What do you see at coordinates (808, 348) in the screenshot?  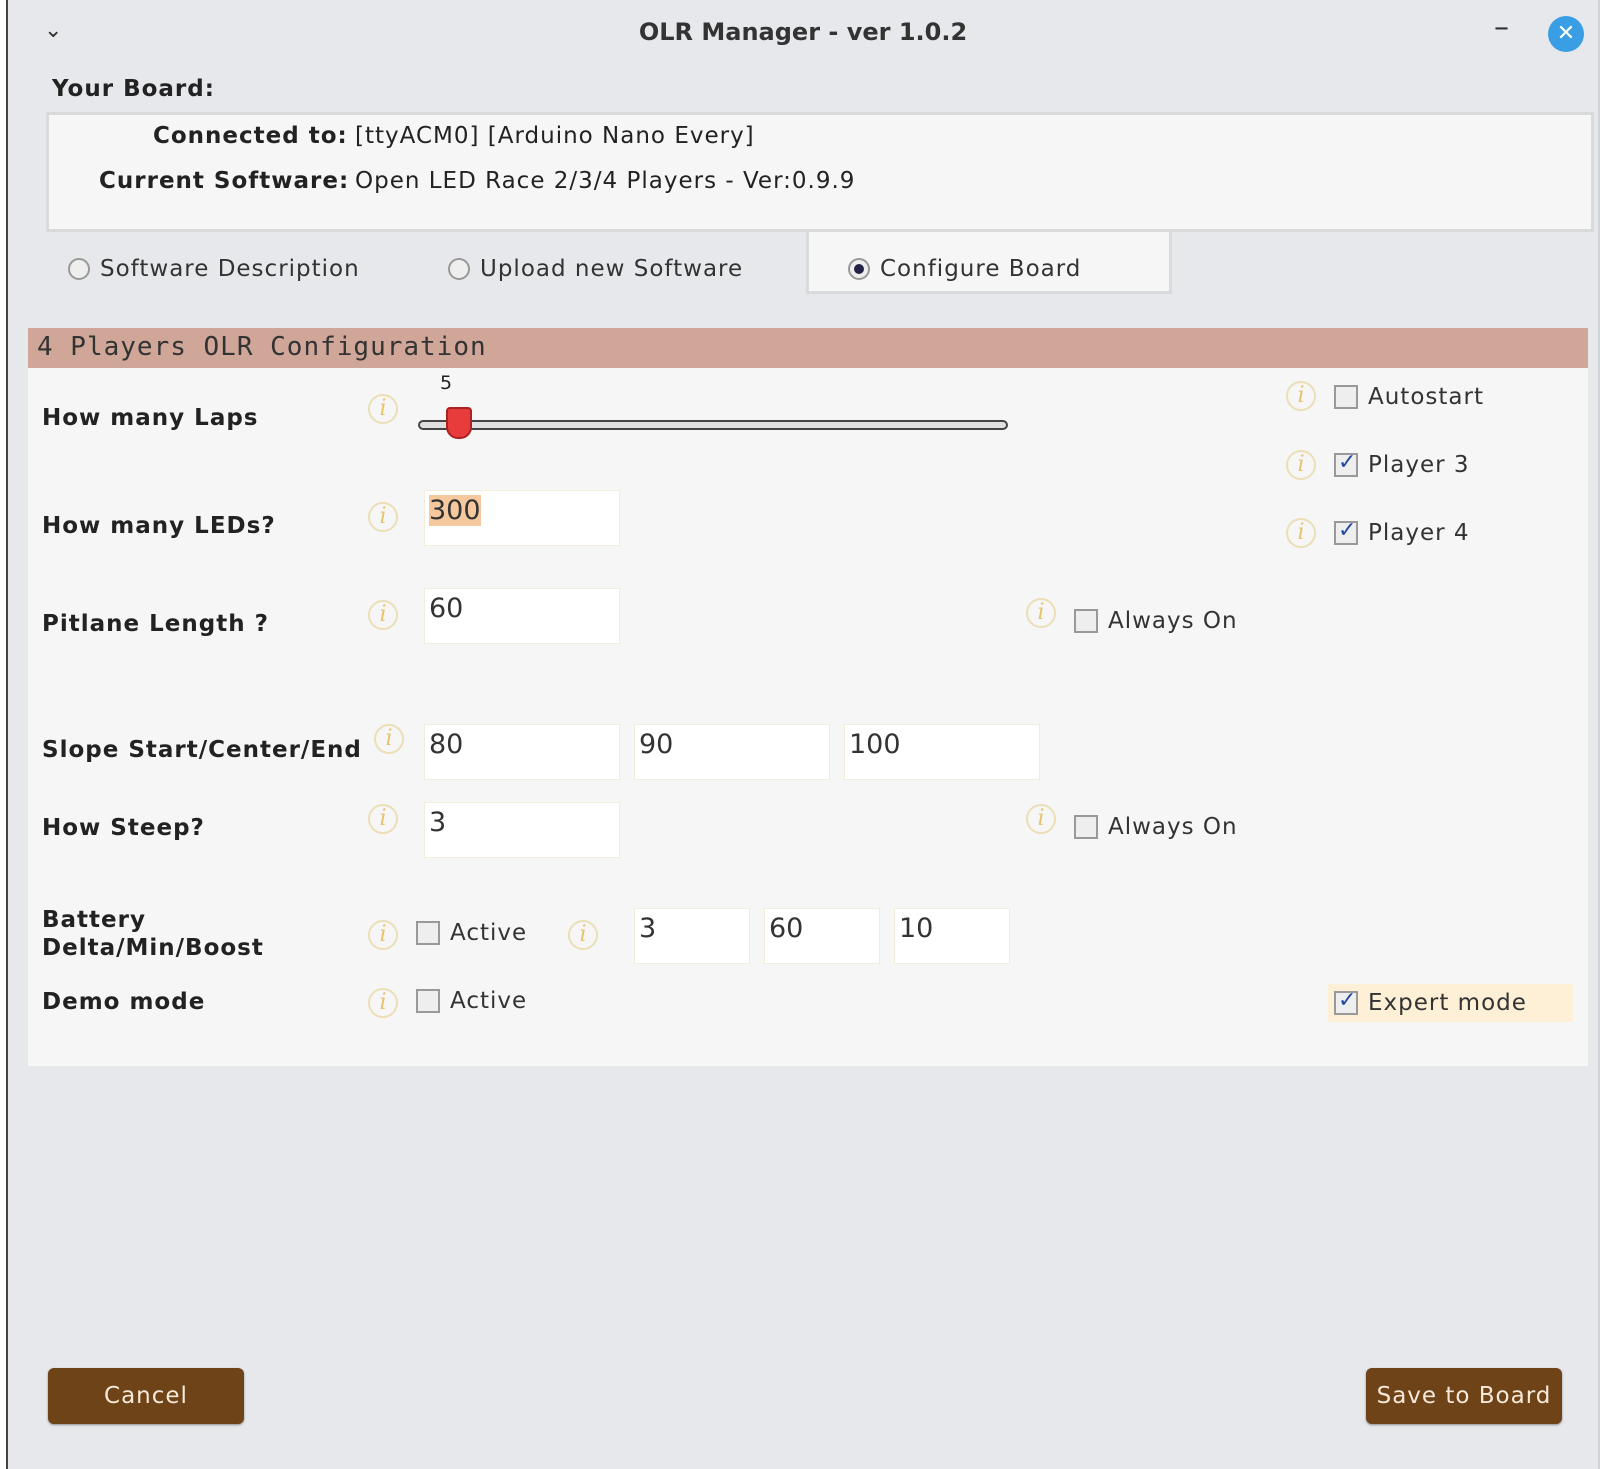 I see `config-title: 4 Players OLR Configuration` at bounding box center [808, 348].